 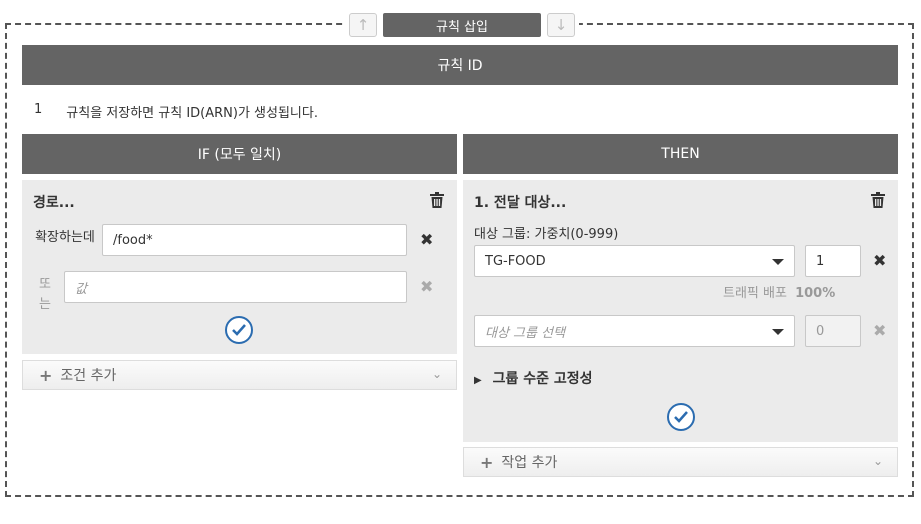 I want to click on caret-right-icon: ▶, so click(x=478, y=380).